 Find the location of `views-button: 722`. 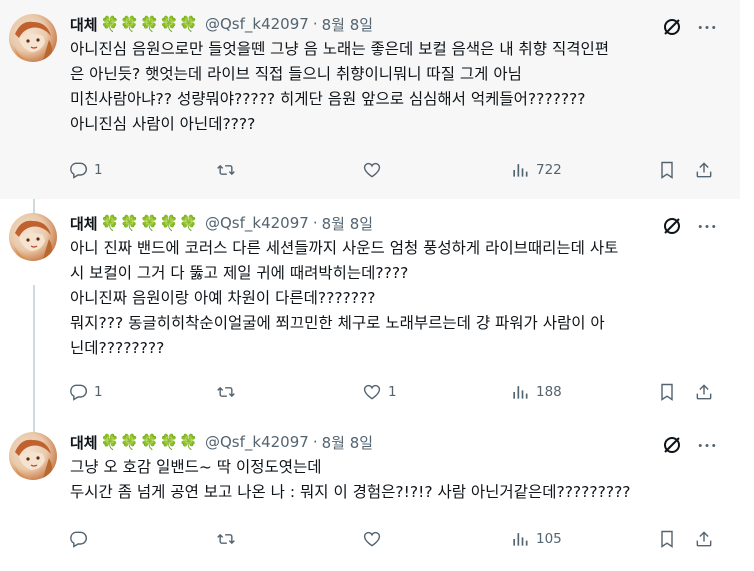

views-button: 722 is located at coordinates (536, 170).